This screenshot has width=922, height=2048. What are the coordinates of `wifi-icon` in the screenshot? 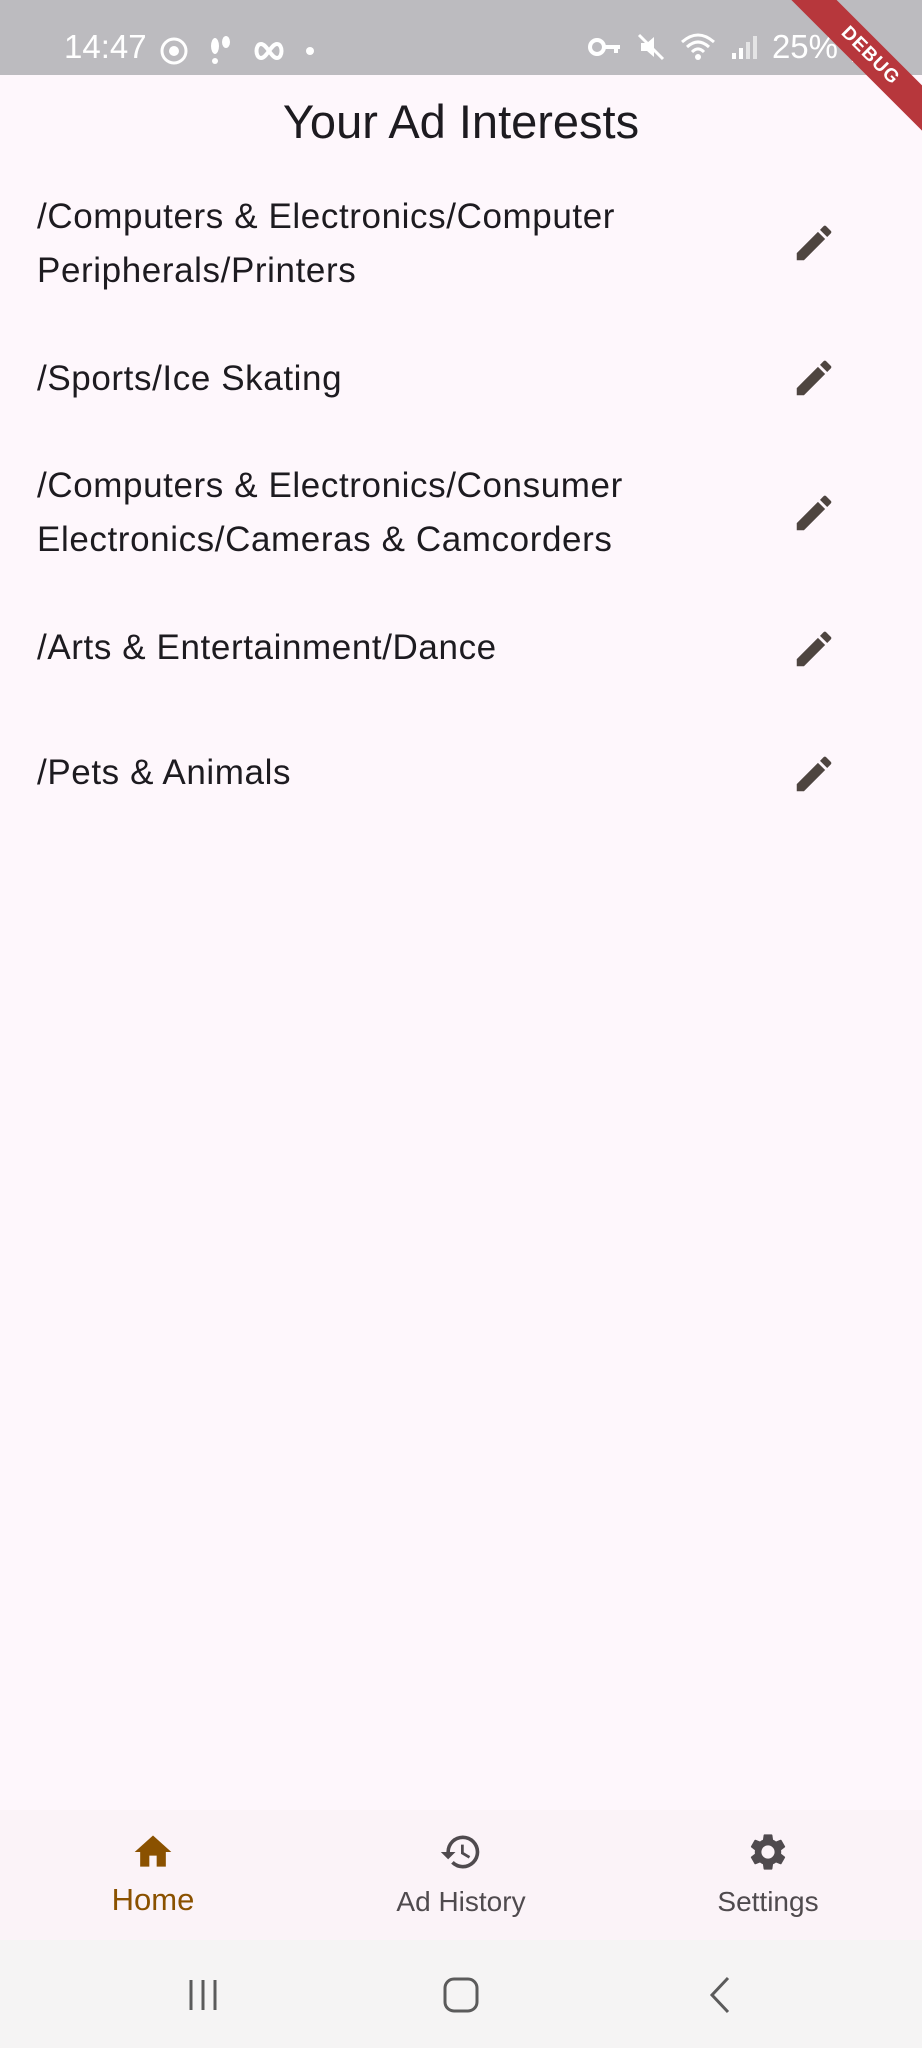 It's located at (697, 46).